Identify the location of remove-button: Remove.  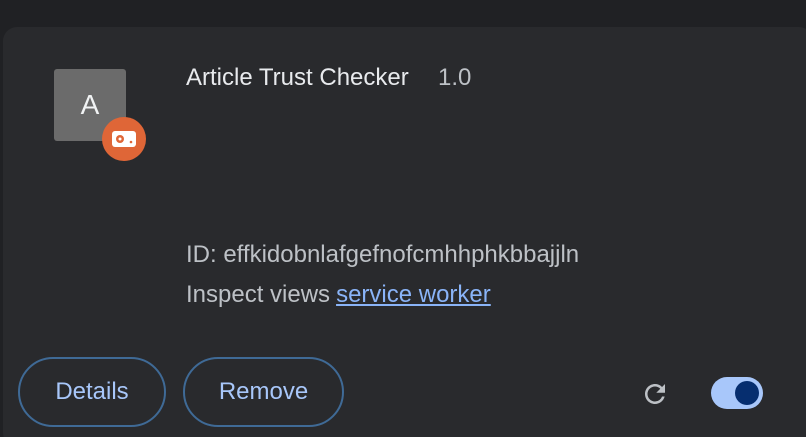
(263, 392).